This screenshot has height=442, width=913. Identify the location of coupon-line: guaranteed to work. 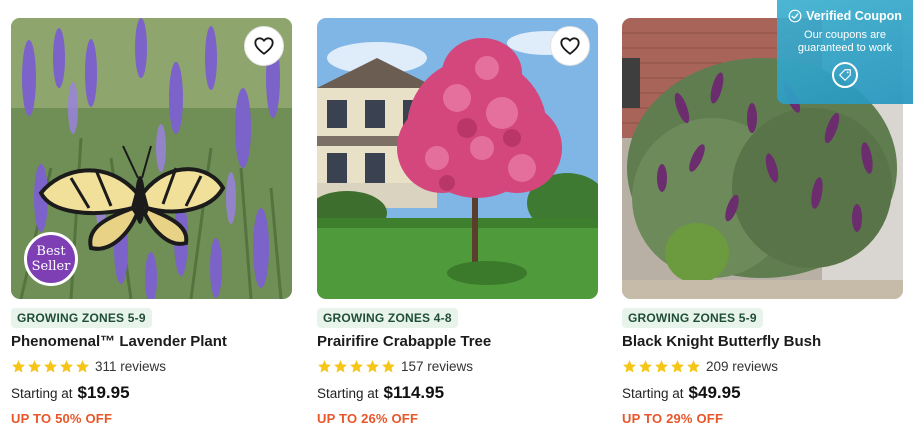
(845, 48).